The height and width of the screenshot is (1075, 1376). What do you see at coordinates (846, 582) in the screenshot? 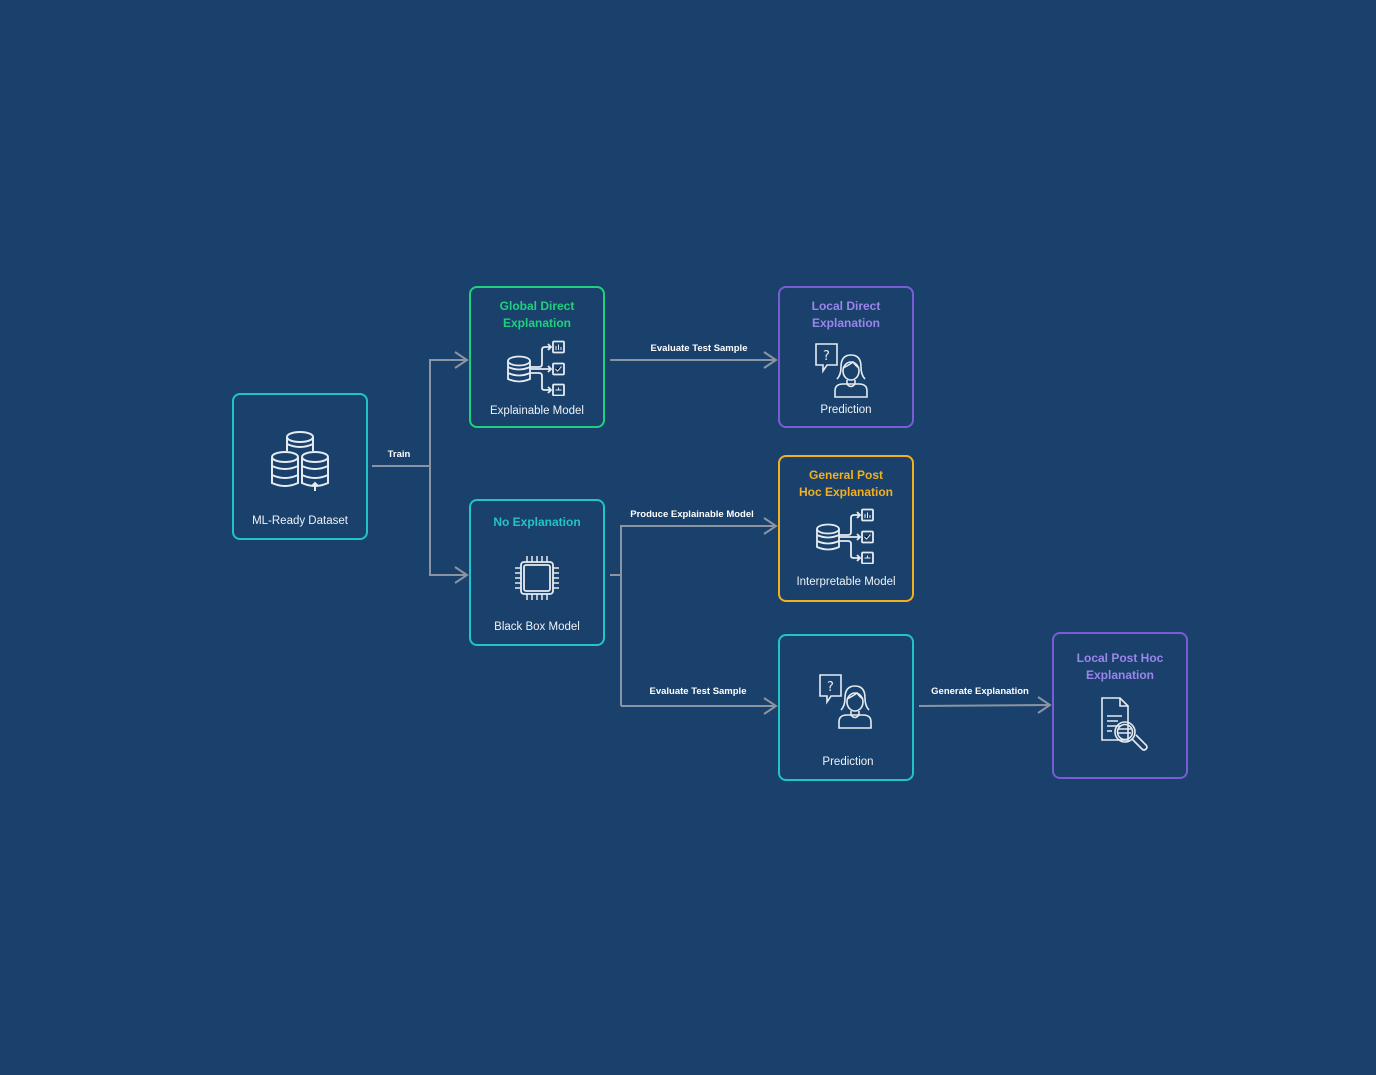
I see `node-label: Interpretable Model` at bounding box center [846, 582].